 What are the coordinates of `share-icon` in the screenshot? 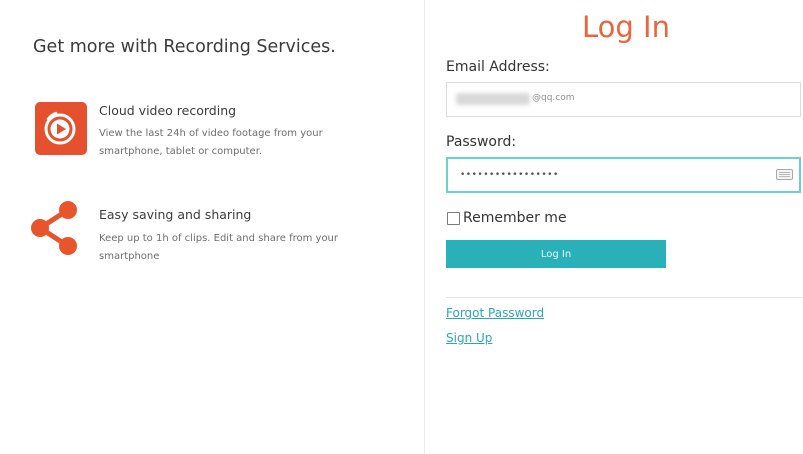 It's located at (55, 230).